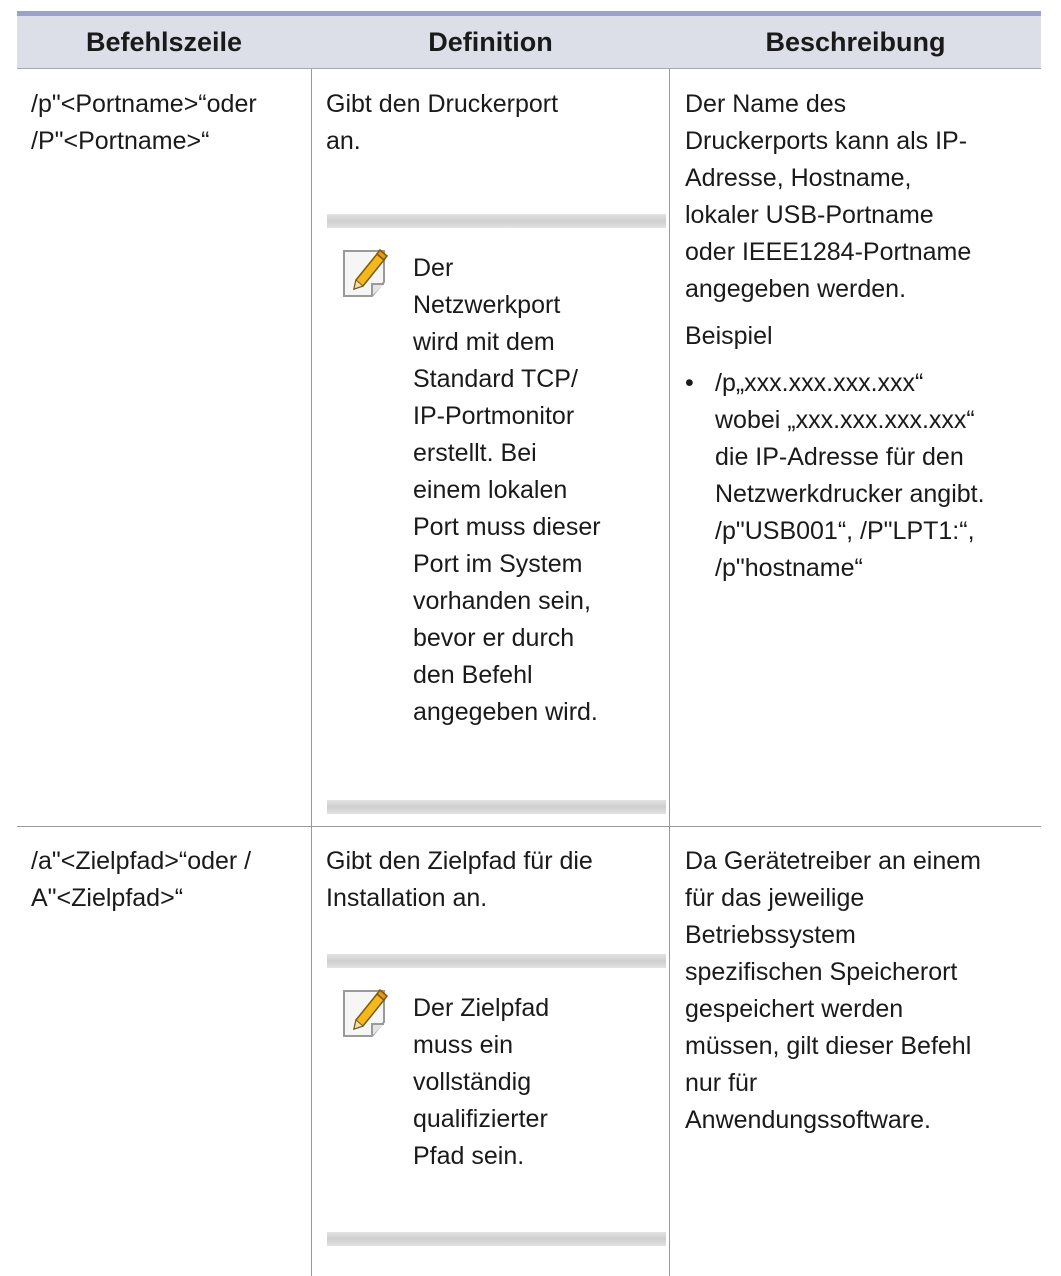 This screenshot has width=1061, height=1276. Describe the element at coordinates (529, 826) in the screenshot. I see `row-divider` at that location.